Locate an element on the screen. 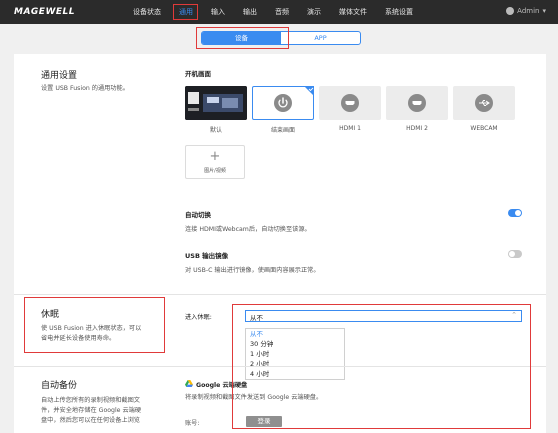 Image resolution: width=558 pixels, height=433 pixels. section-divider is located at coordinates (280, 294).